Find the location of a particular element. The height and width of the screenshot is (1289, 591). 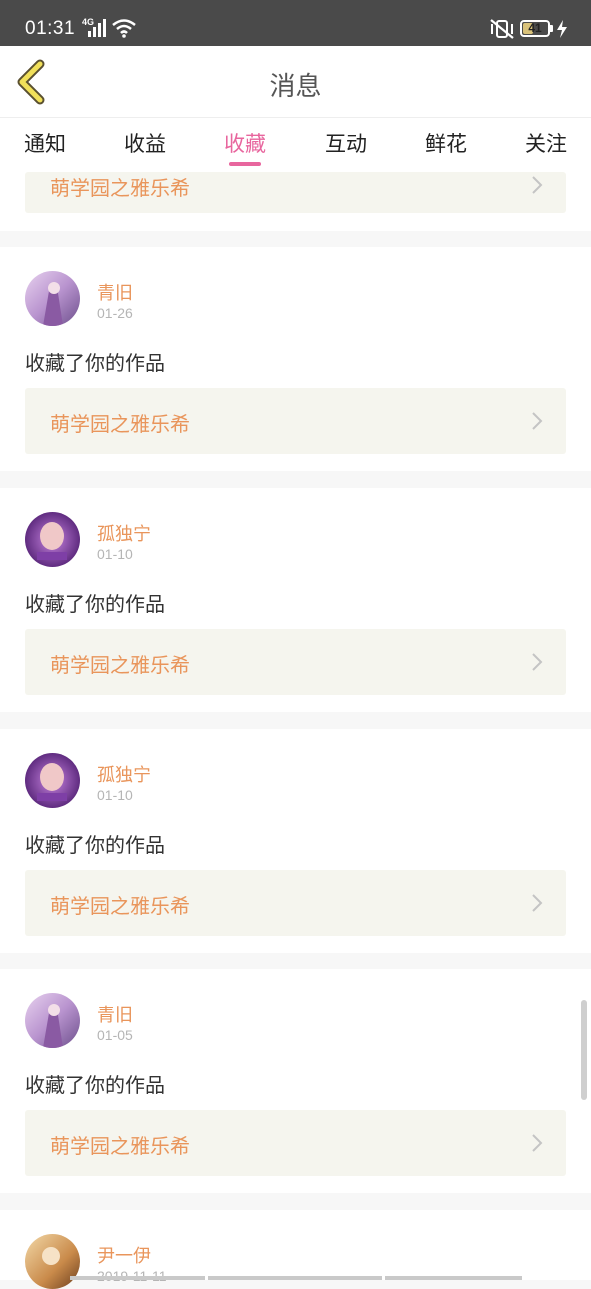

battery-icon: 41 is located at coordinates (535, 28).